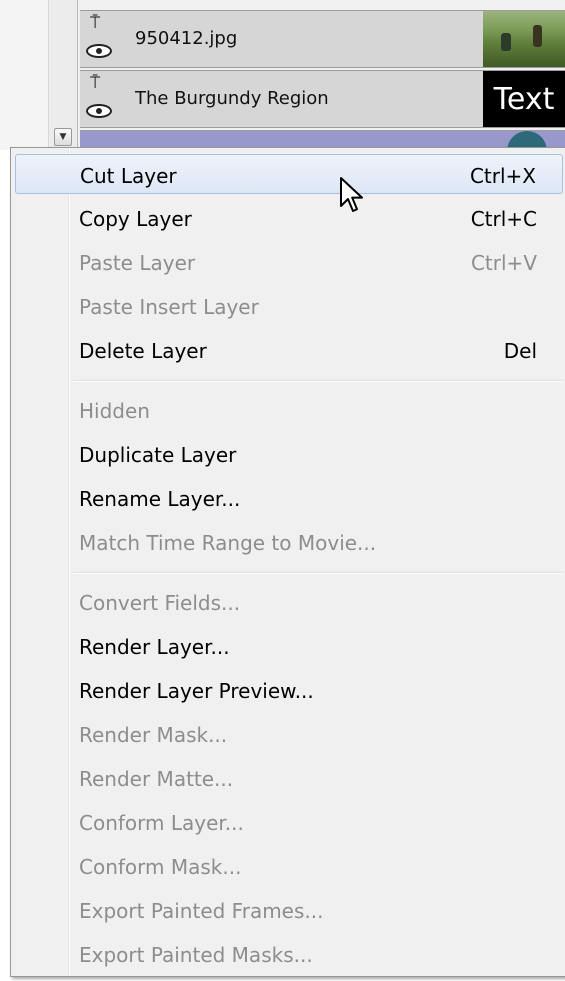 The width and height of the screenshot is (565, 981). What do you see at coordinates (143, 351) in the screenshot?
I see `menu-item-label: Delete Layer` at bounding box center [143, 351].